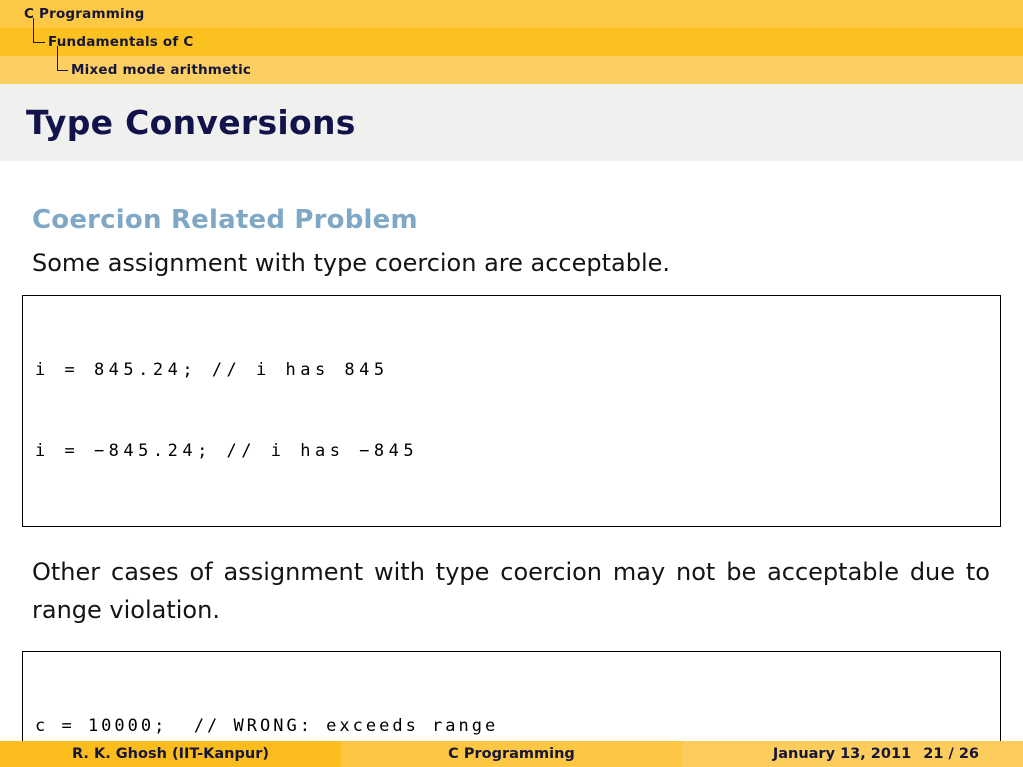  I want to click on breadcrumb-level-1: C Programming, so click(511, 14).